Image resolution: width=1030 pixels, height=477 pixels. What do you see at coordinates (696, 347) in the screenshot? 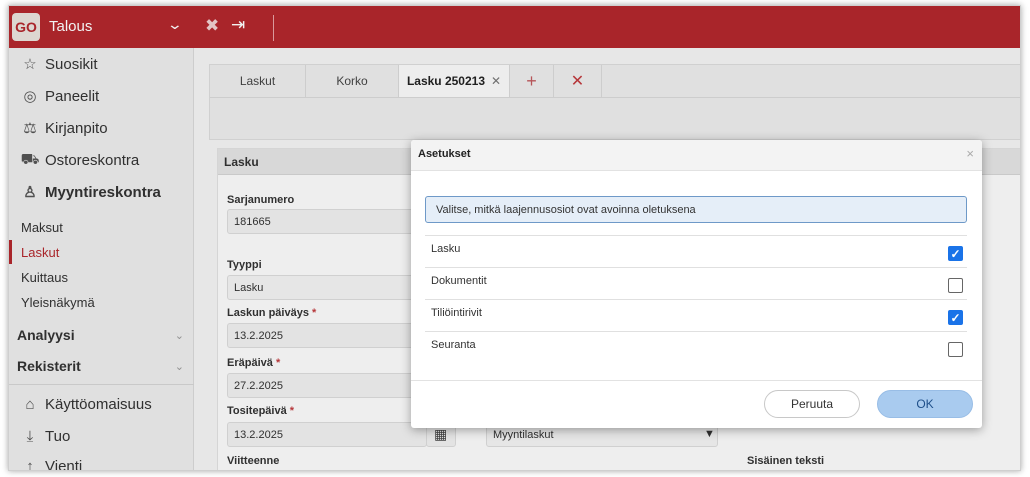
I see `option-row-seuranta: Seuranta` at bounding box center [696, 347].